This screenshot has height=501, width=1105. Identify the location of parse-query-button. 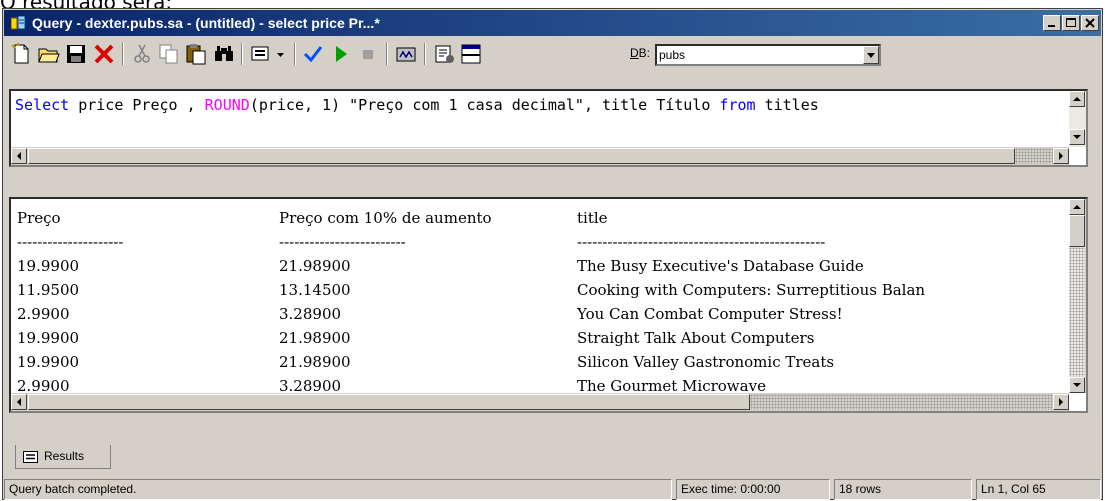
(313, 54).